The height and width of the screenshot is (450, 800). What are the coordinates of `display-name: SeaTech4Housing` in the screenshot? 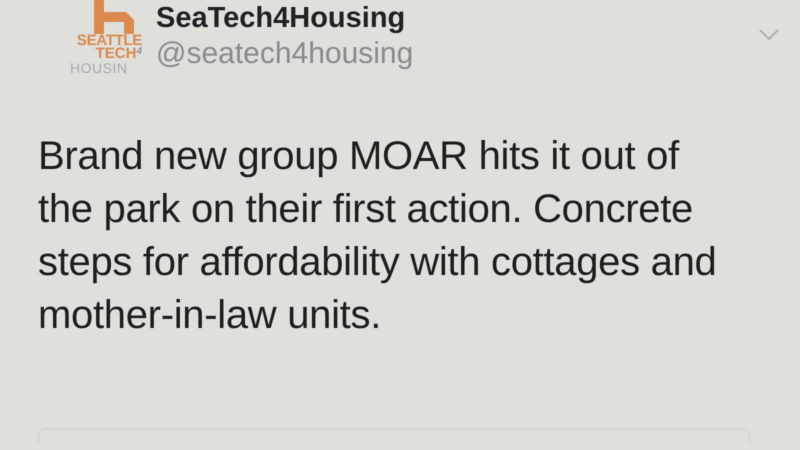 It's located at (285, 18).